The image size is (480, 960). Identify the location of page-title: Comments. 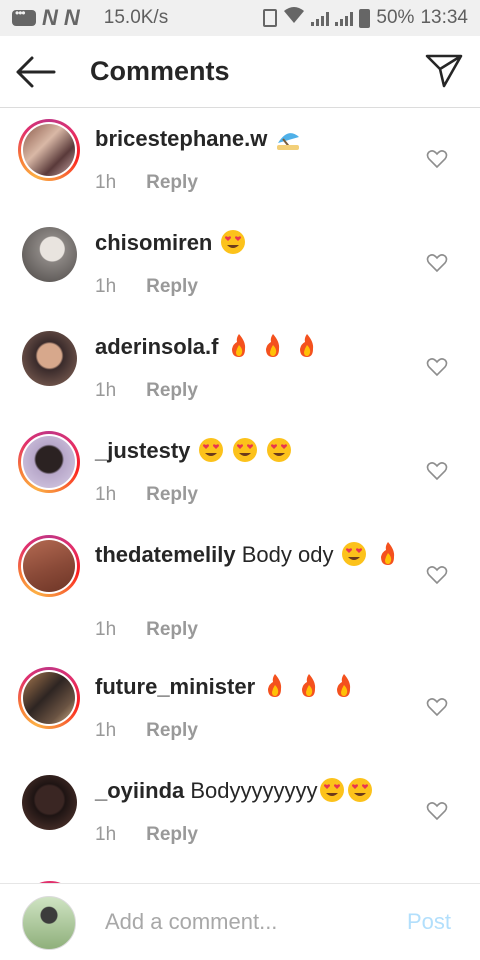
(160, 71).